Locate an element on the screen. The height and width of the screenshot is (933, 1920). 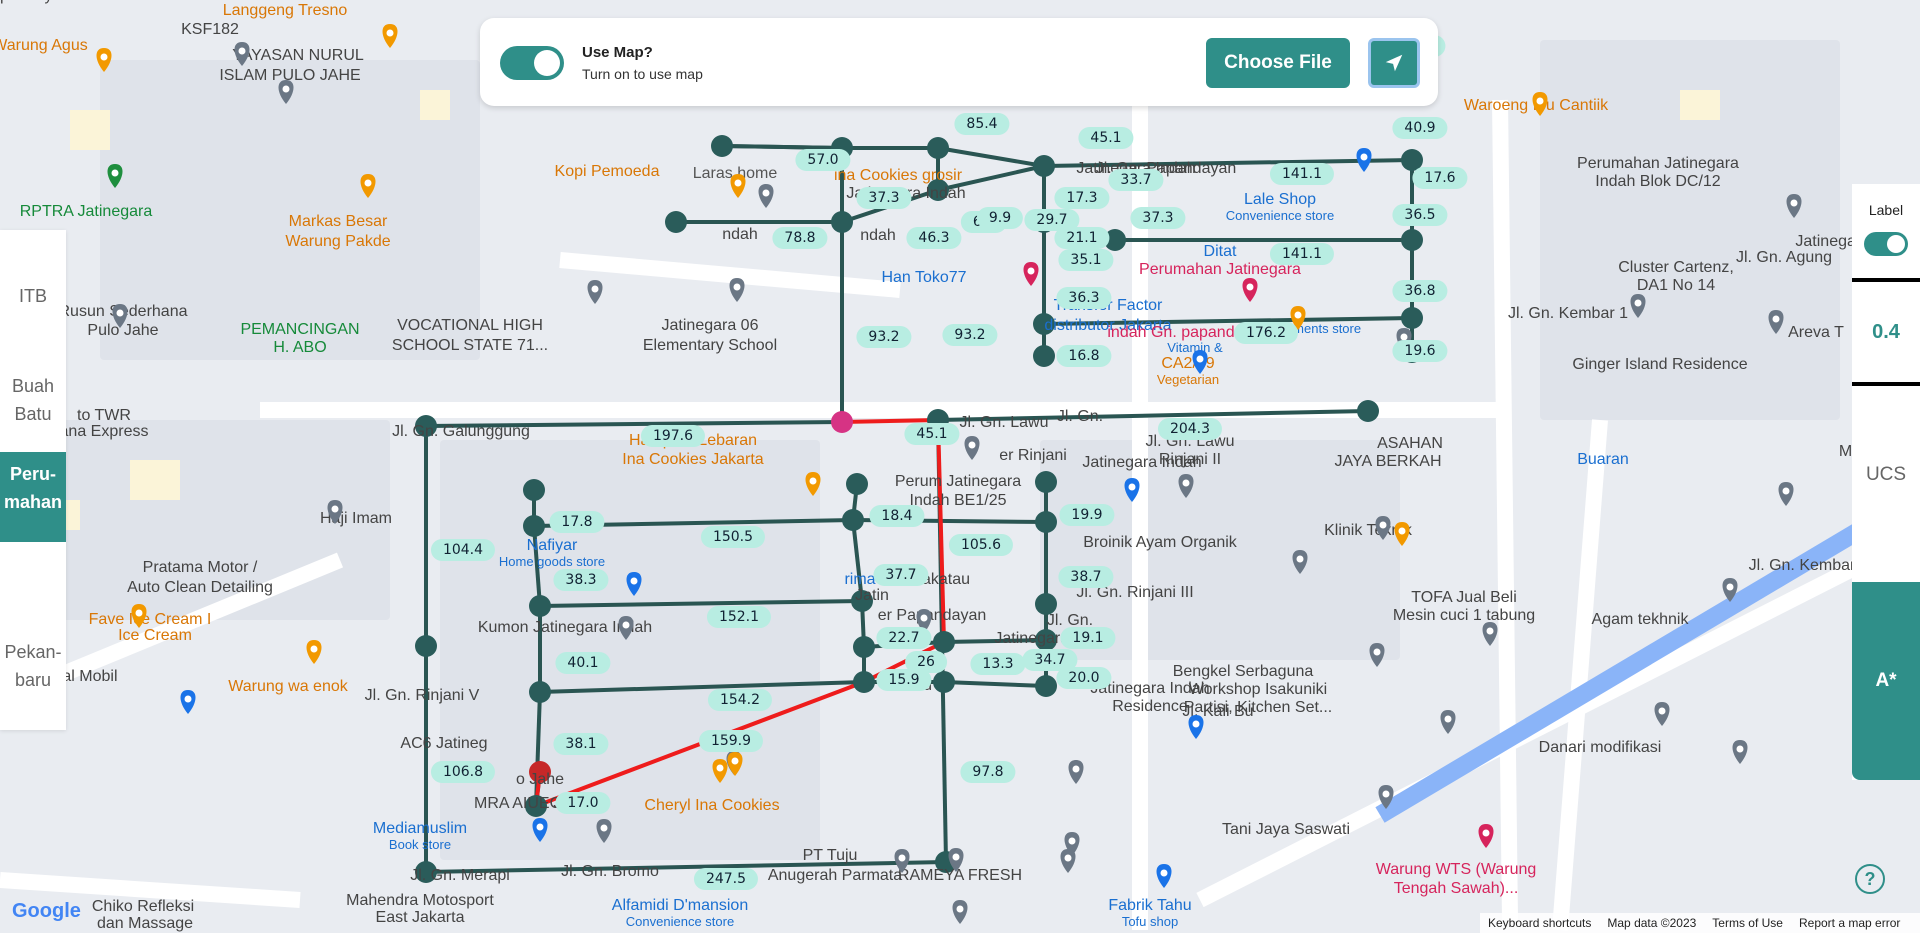
city-option: Peru-mahan is located at coordinates (33, 497).